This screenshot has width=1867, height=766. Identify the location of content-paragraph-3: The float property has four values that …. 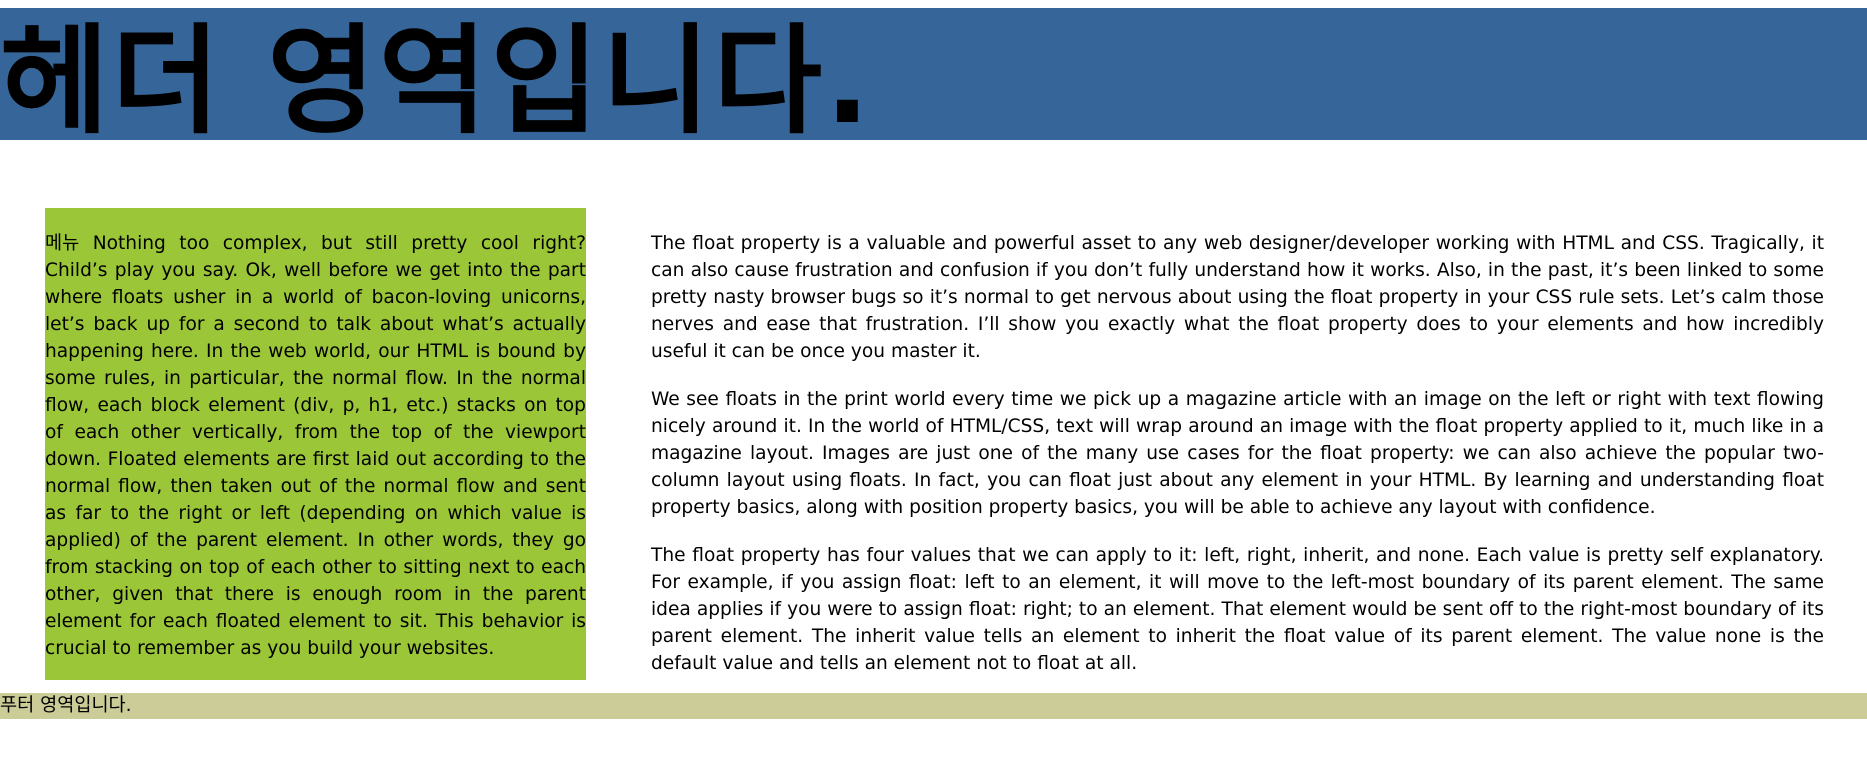
(1237, 609).